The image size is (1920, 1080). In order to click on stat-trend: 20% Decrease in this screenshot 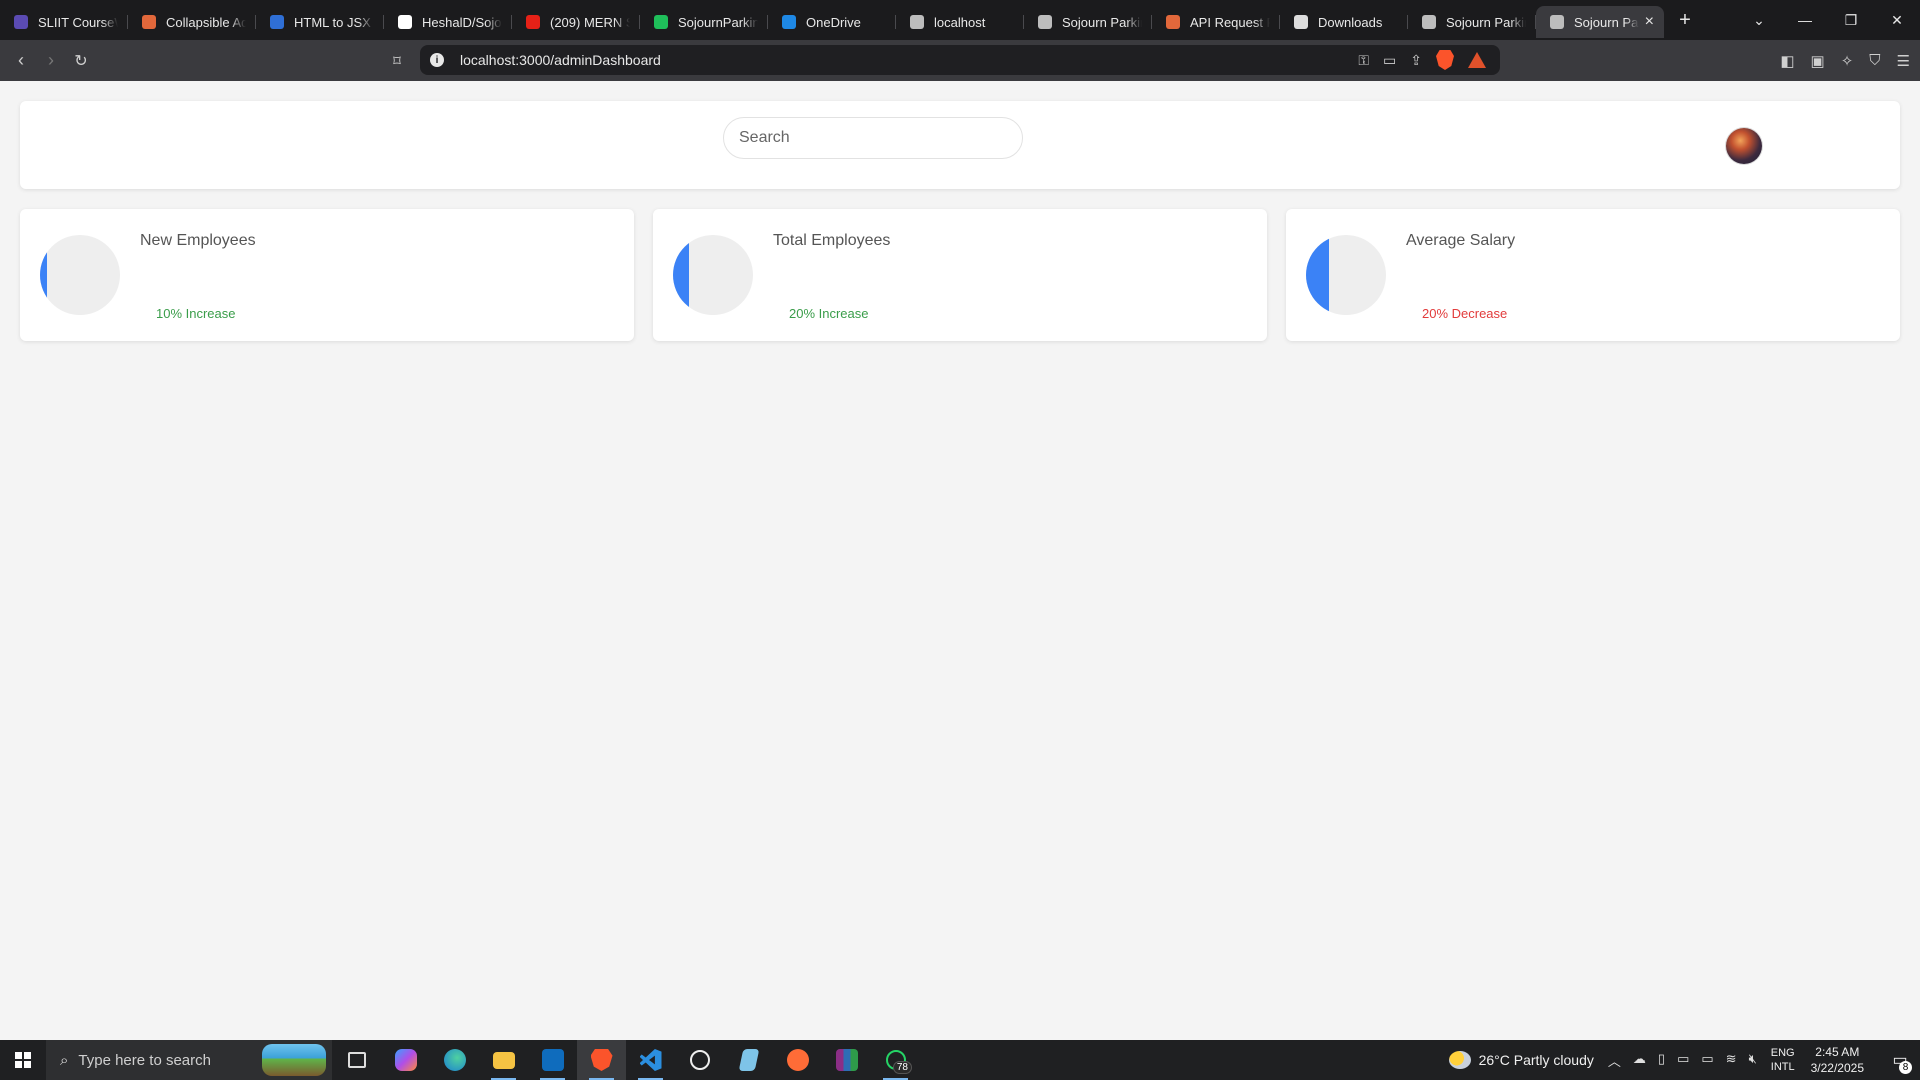, I will do `click(1465, 313)`.